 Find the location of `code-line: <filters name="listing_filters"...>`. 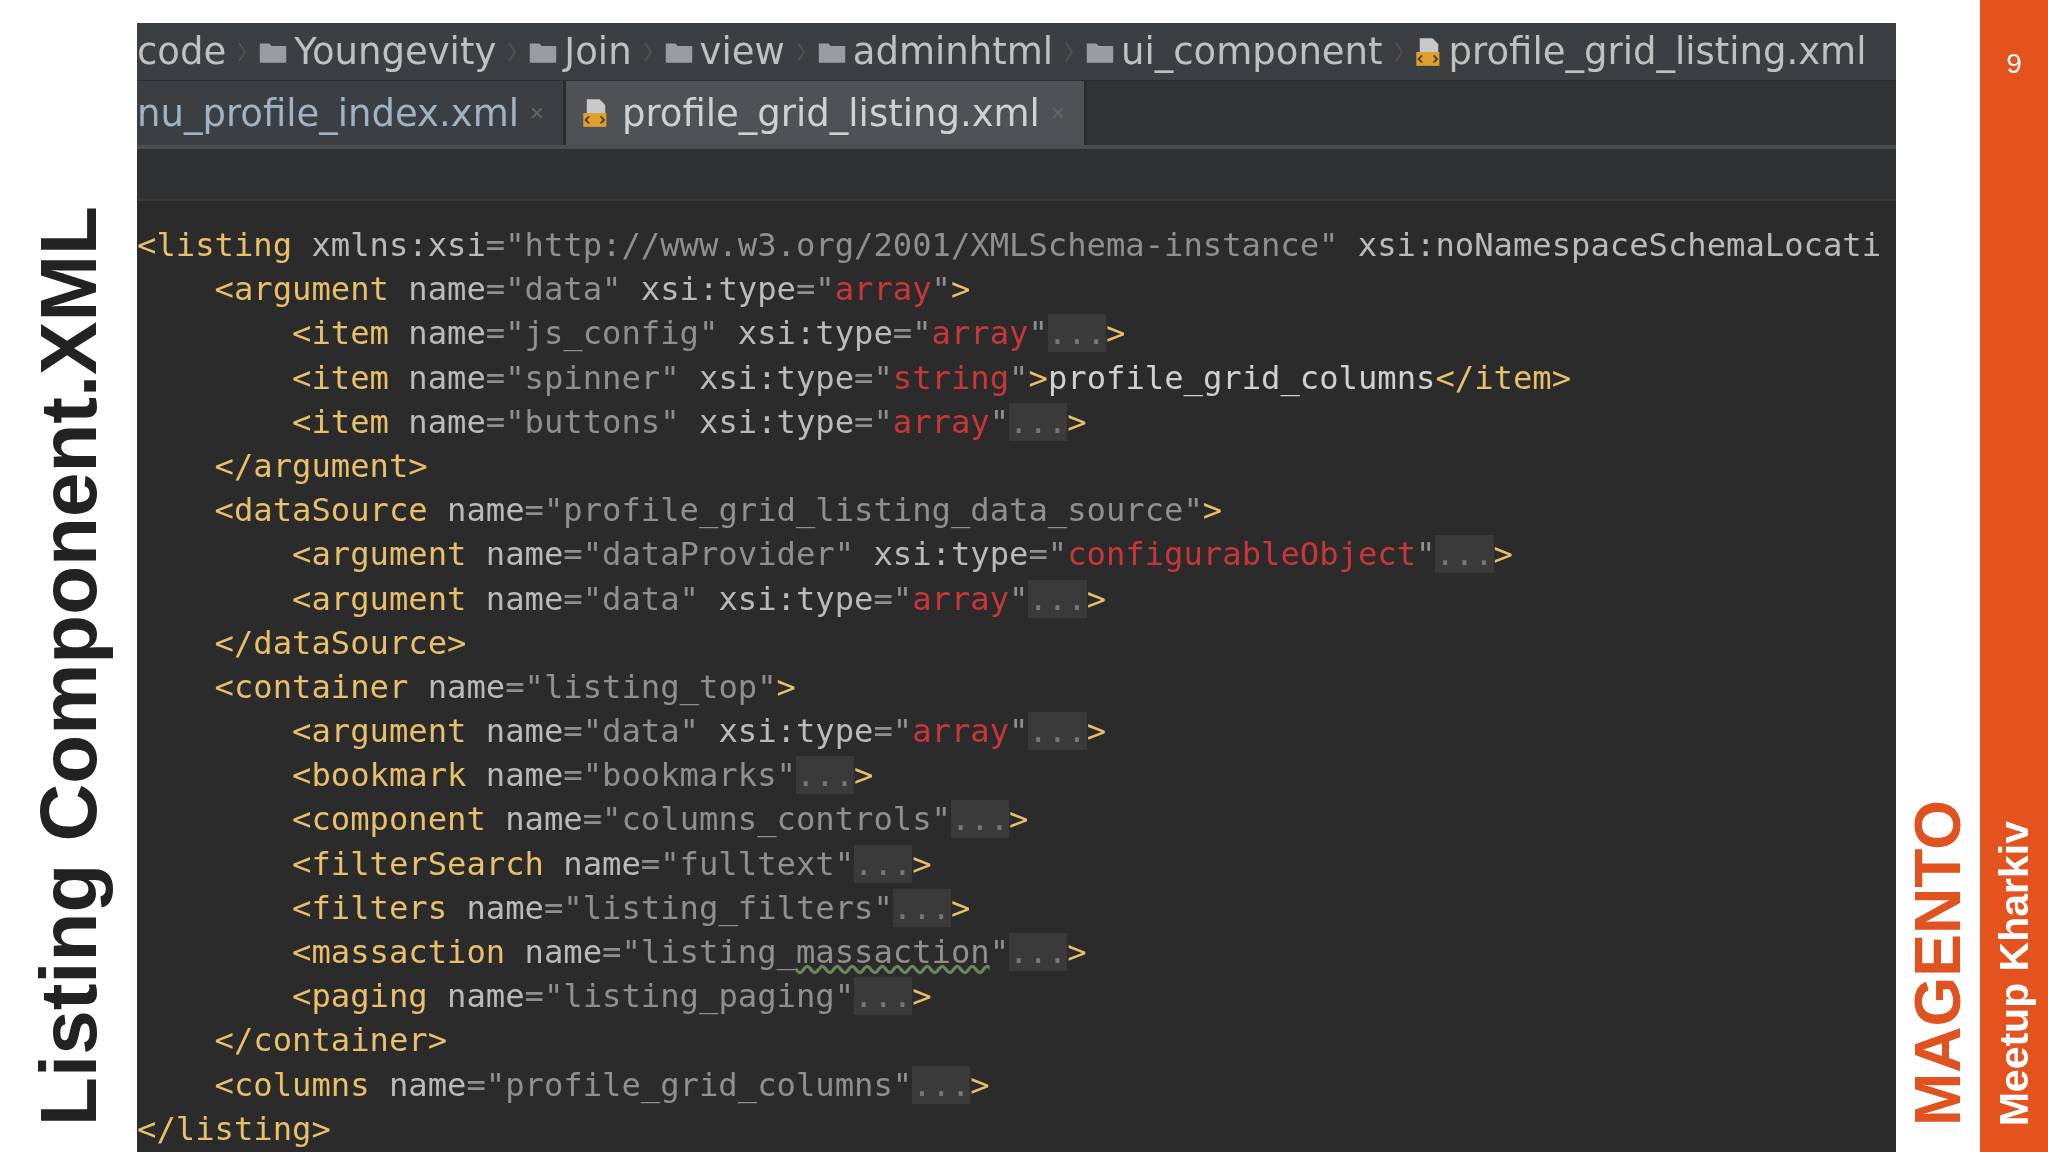

code-line: <filters name="listing_filters"...> is located at coordinates (631, 908).